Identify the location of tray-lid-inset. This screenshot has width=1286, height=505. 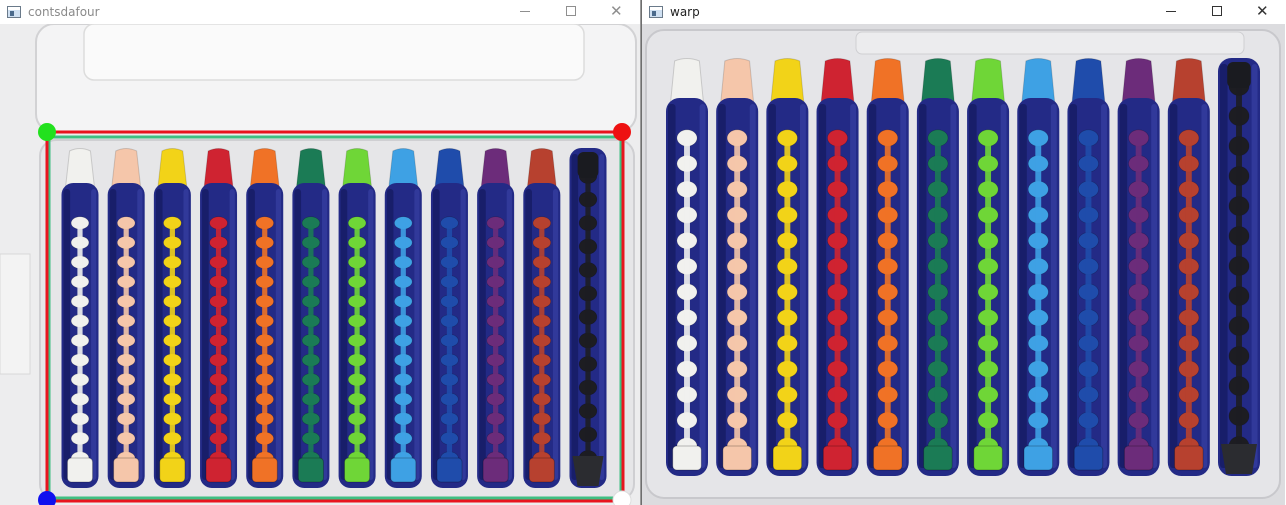
(334, 52).